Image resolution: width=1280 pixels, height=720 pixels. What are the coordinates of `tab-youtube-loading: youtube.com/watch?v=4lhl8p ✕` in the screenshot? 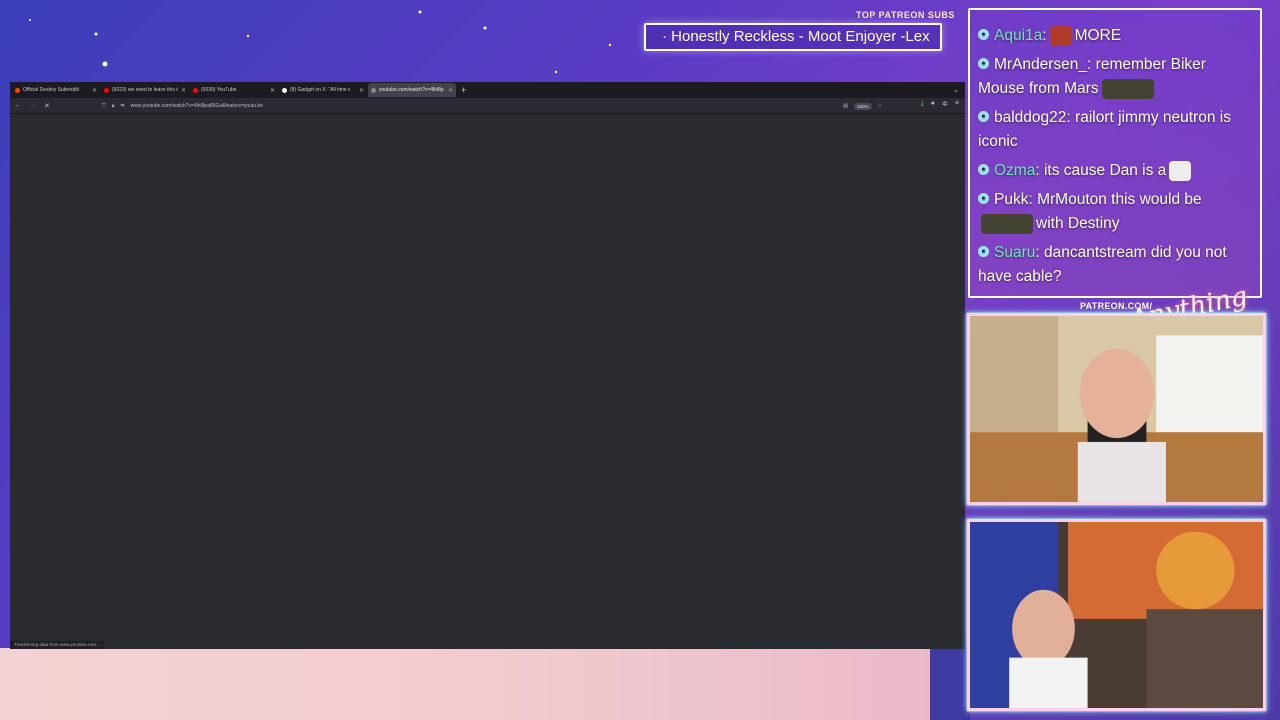 It's located at (412, 90).